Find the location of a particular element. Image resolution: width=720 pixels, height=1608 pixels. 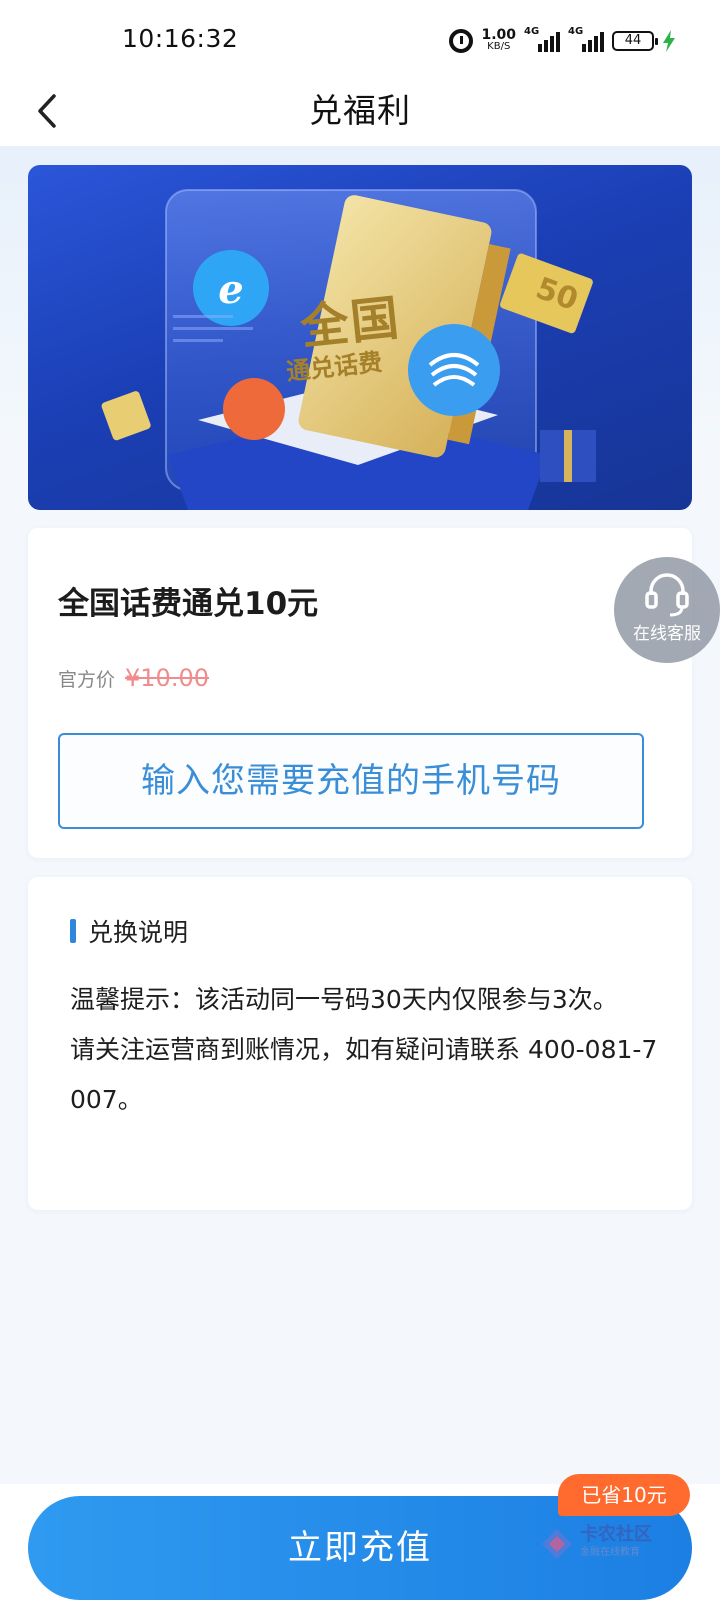

watermark-main: 卡农社区 is located at coordinates (616, 1534).